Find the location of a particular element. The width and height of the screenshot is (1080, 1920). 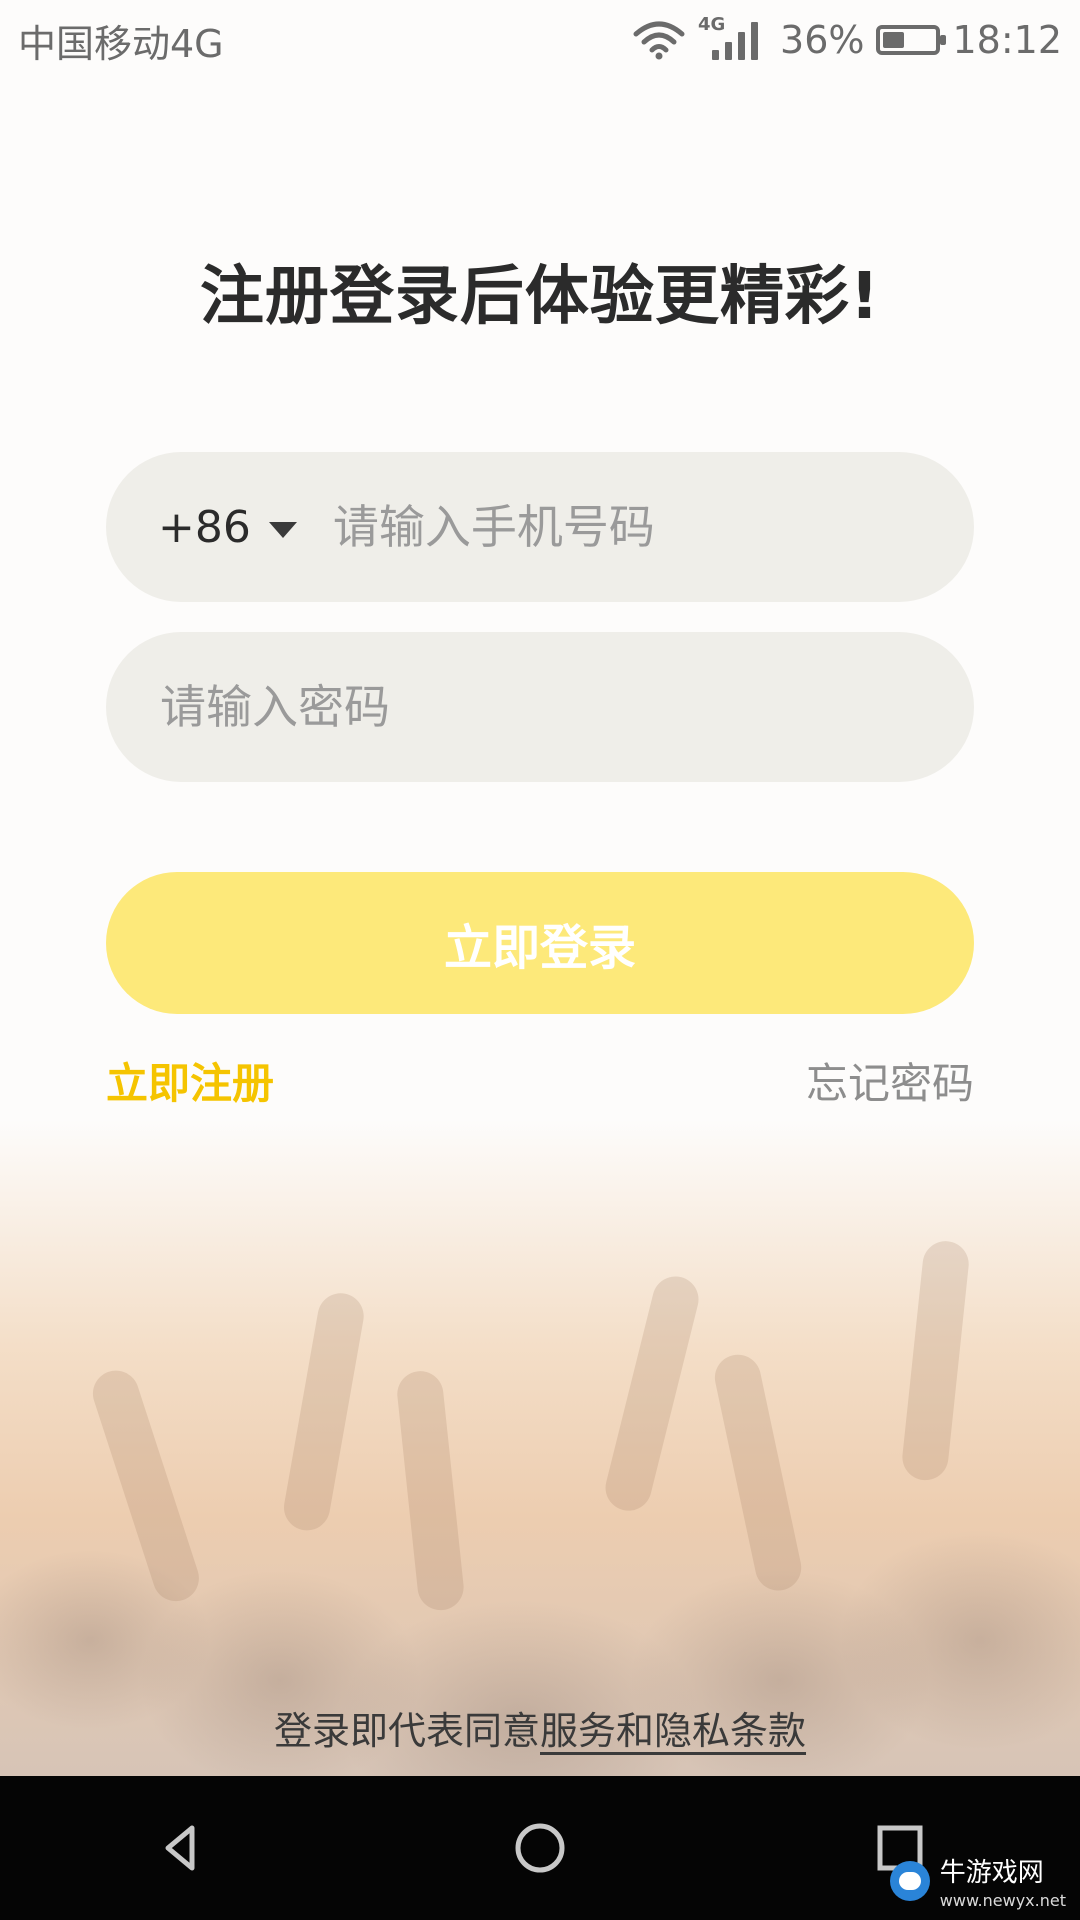

terms-text: 登录即代表同意服务和隐私条款 is located at coordinates (540, 1727).